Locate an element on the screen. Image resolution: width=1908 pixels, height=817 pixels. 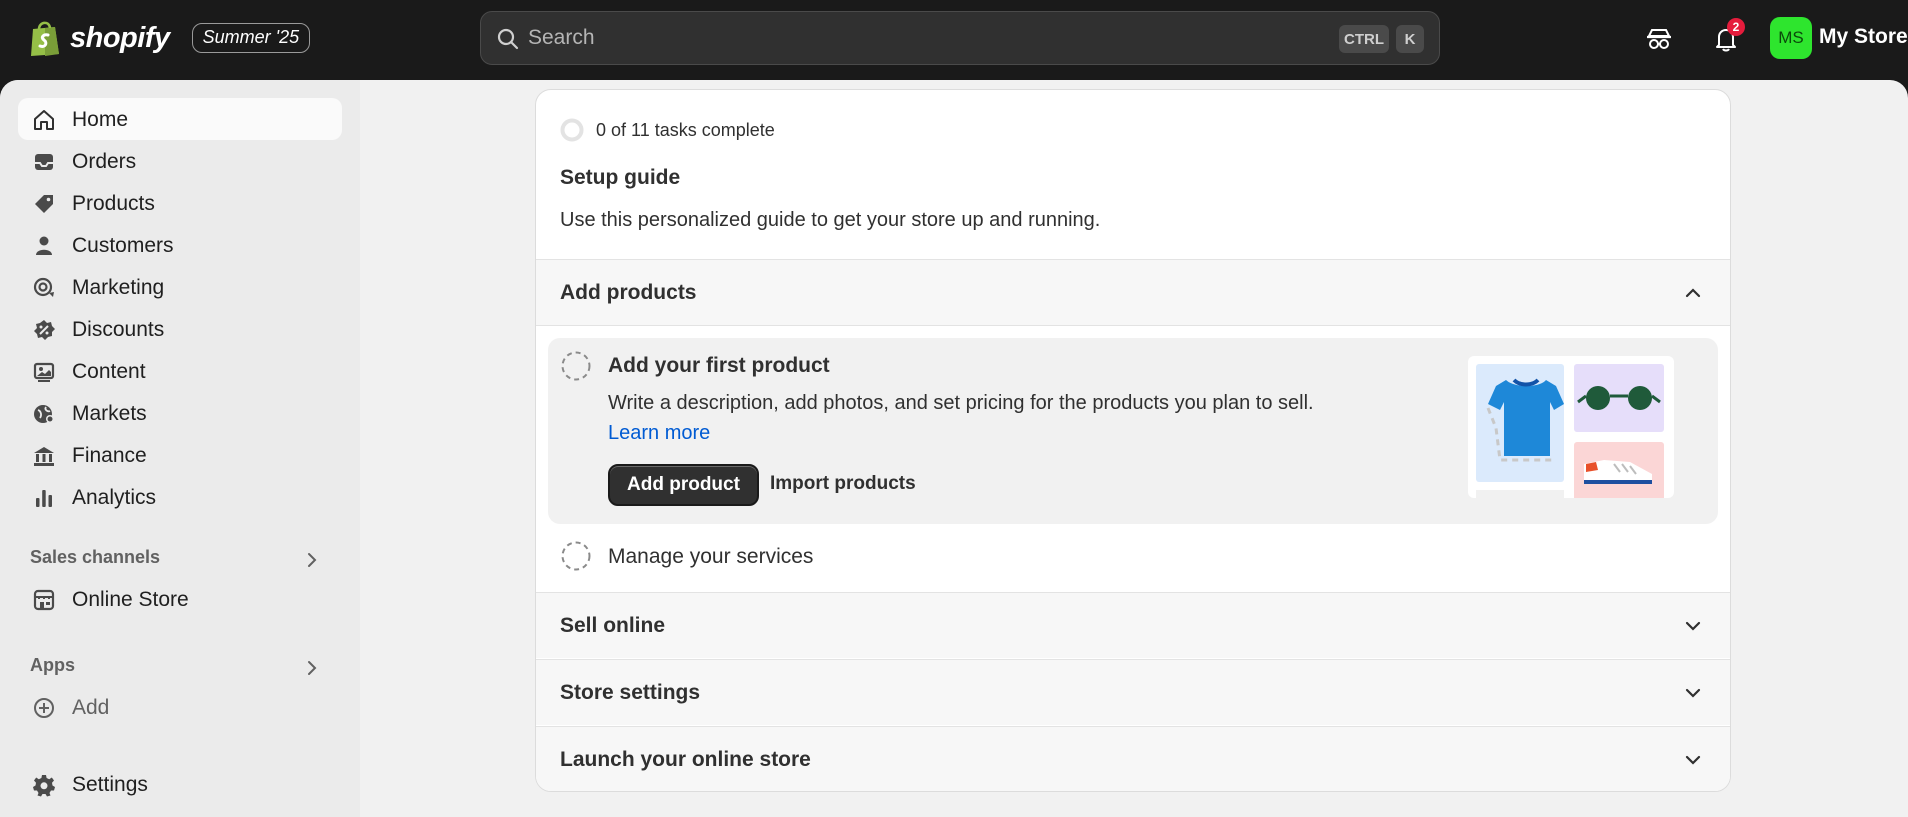
discount-icon is located at coordinates (44, 330).